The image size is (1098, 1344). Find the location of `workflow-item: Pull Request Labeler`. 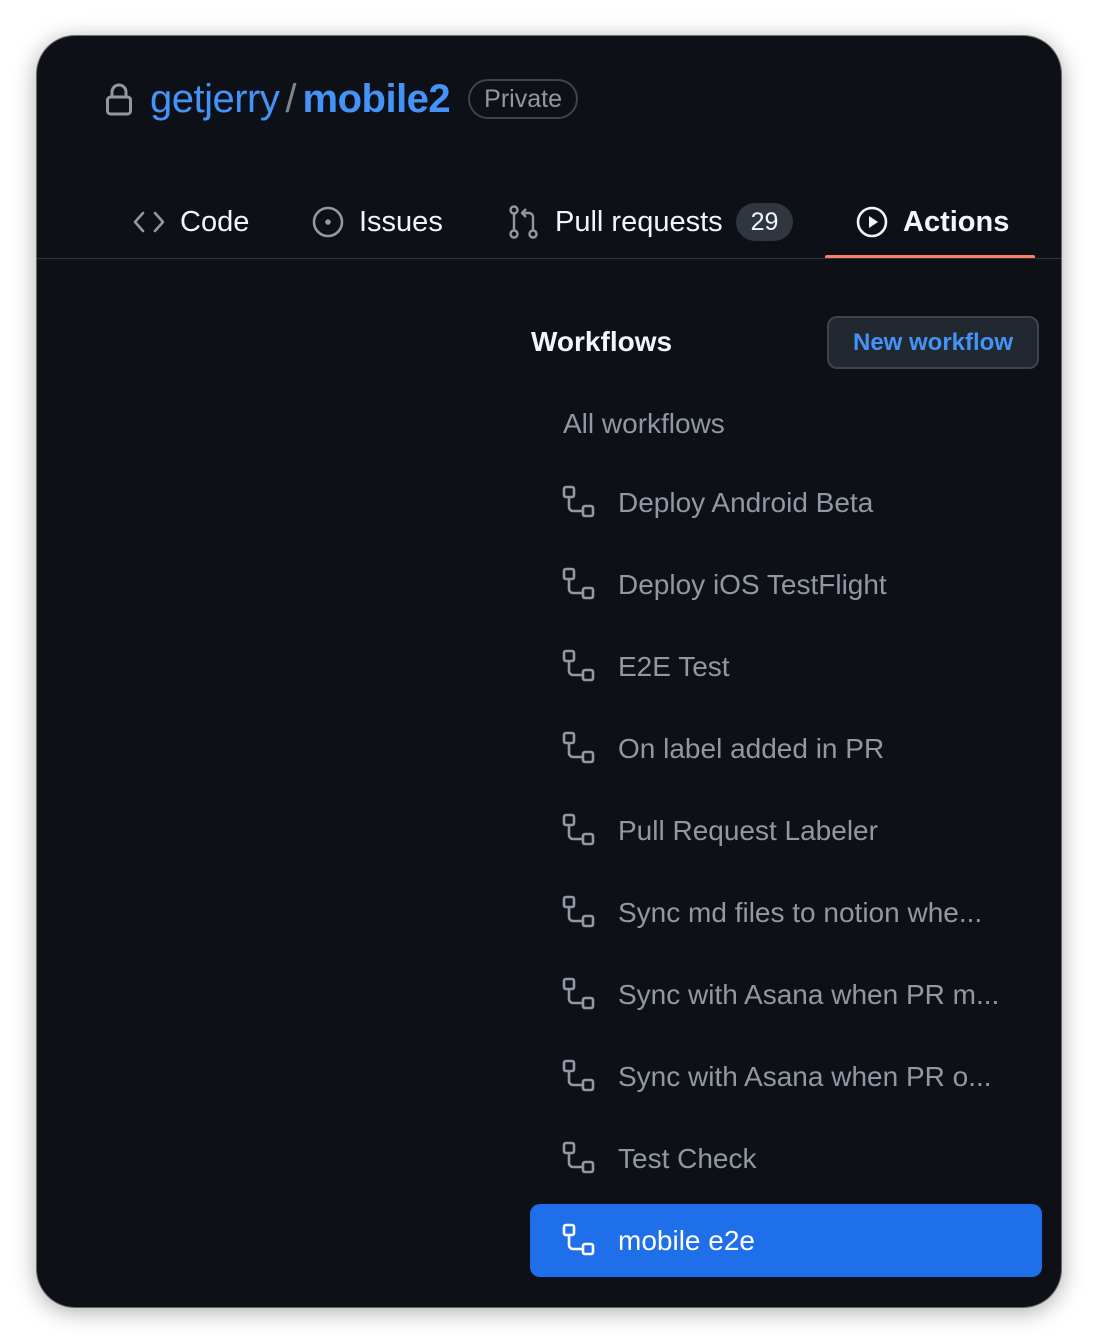

workflow-item: Pull Request Labeler is located at coordinates (786, 830).